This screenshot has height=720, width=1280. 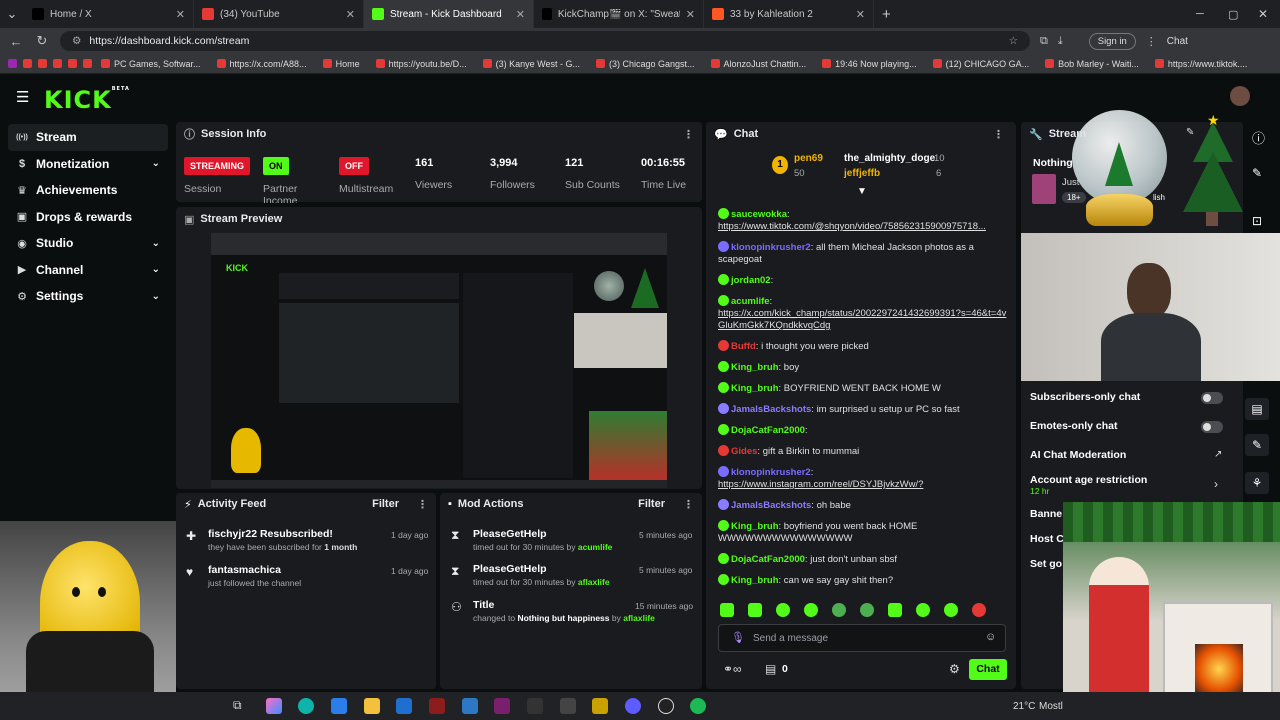 I want to click on copilot-icon, so click(x=274, y=706).